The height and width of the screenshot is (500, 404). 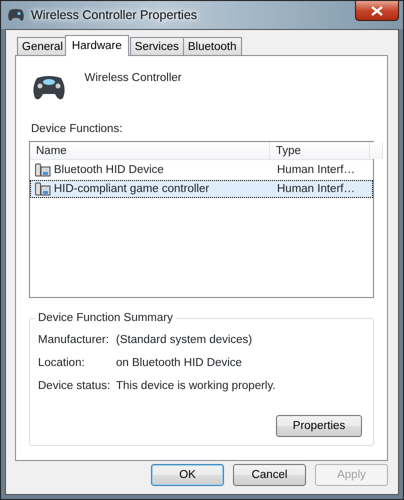 What do you see at coordinates (16, 15) in the screenshot?
I see `gamepad-icon` at bounding box center [16, 15].